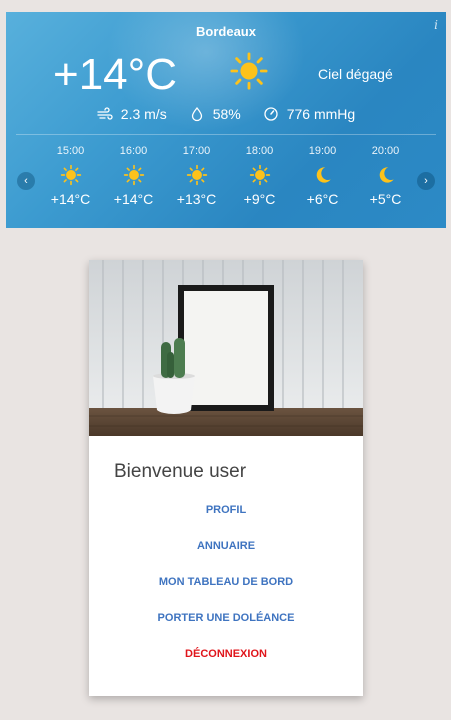  I want to click on next-hours-button: ›, so click(426, 181).